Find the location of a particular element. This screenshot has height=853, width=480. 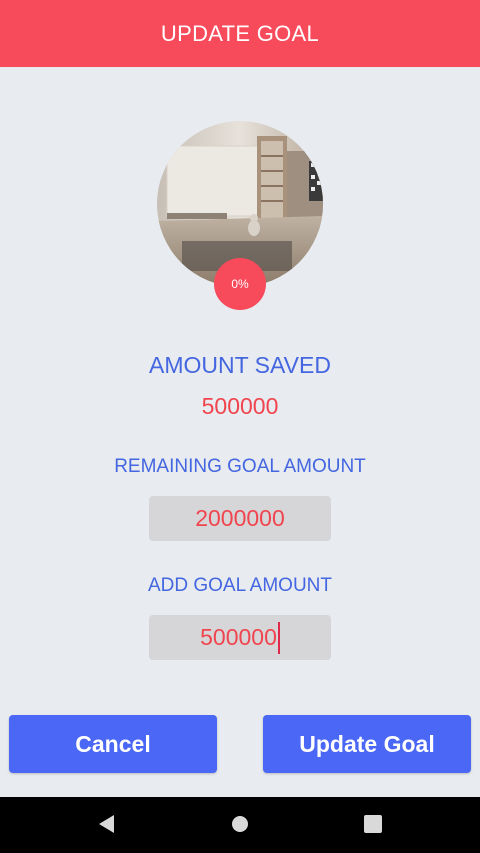

progress-badge: 0% is located at coordinates (240, 284).